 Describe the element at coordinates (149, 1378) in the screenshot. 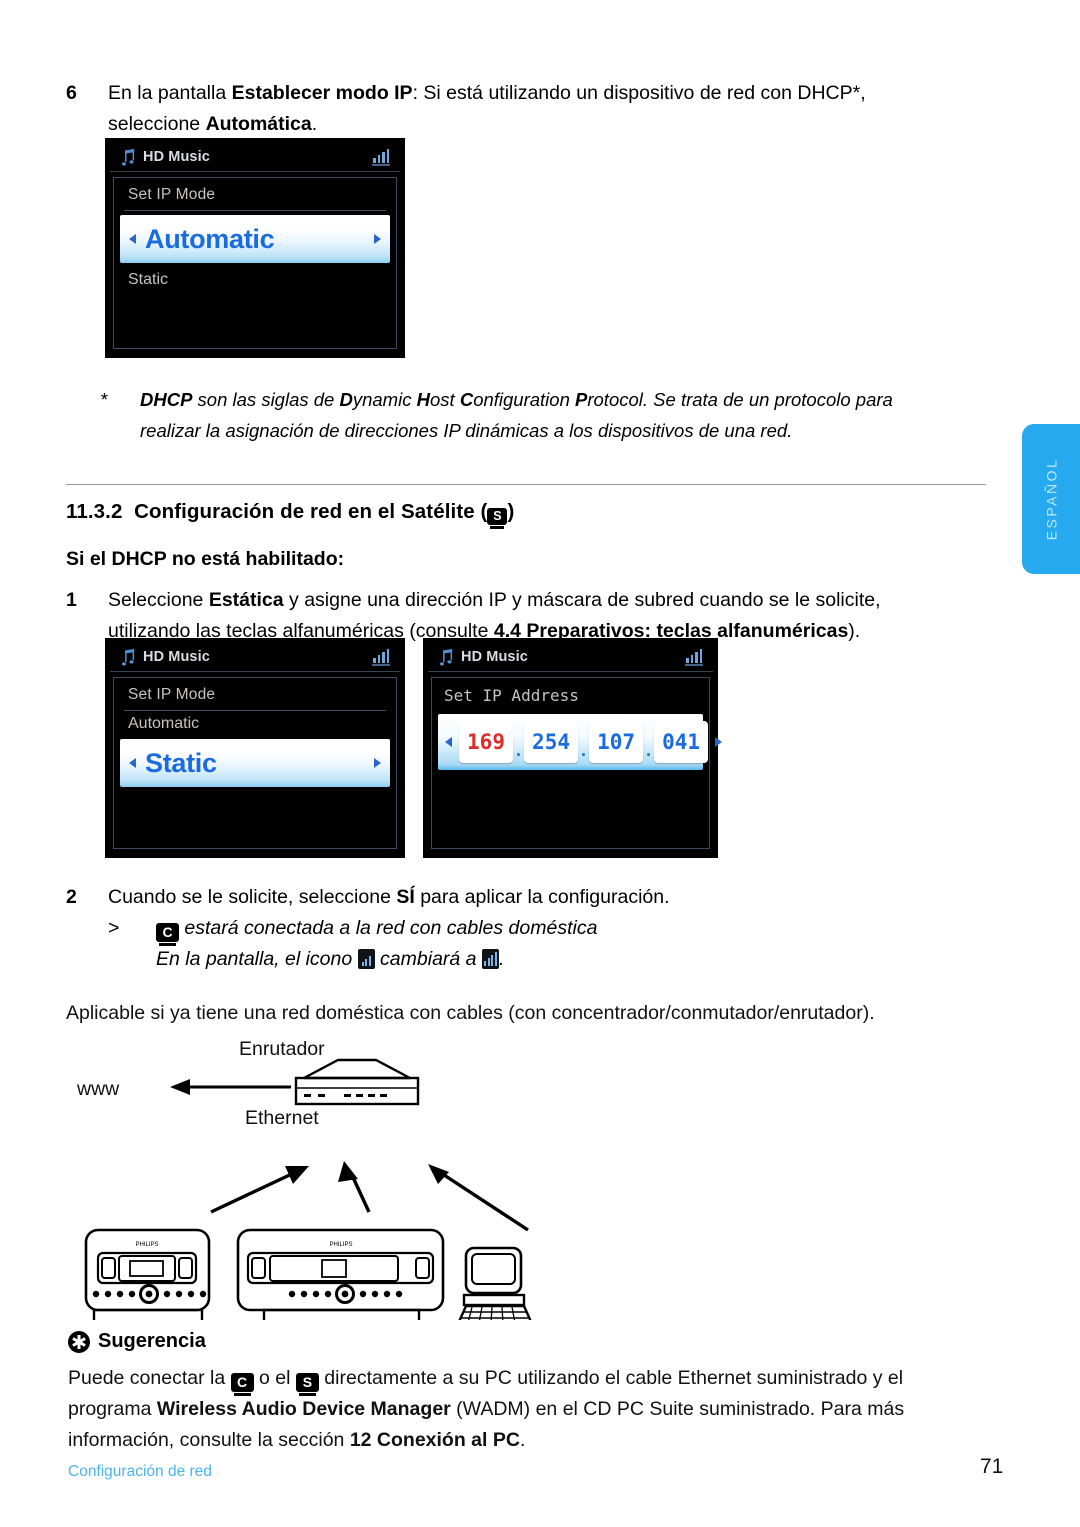

I see `tip-t1: Puede conectar la` at that location.